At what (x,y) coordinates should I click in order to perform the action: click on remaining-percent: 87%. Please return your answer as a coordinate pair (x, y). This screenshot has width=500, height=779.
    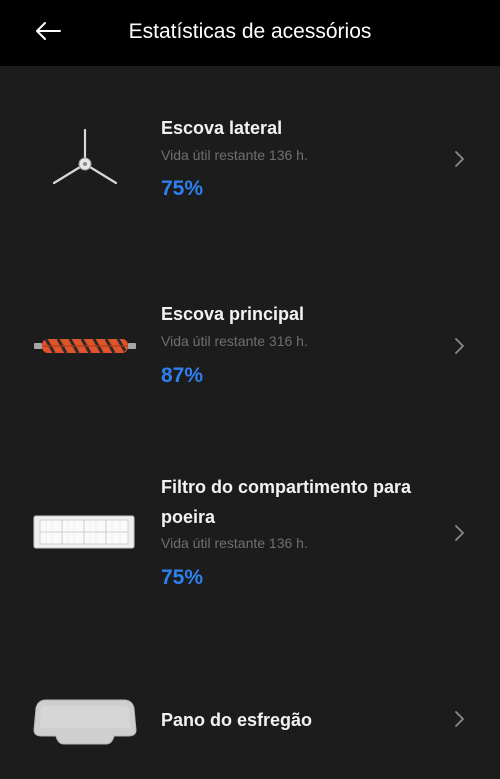
    Looking at the image, I should click on (182, 375).